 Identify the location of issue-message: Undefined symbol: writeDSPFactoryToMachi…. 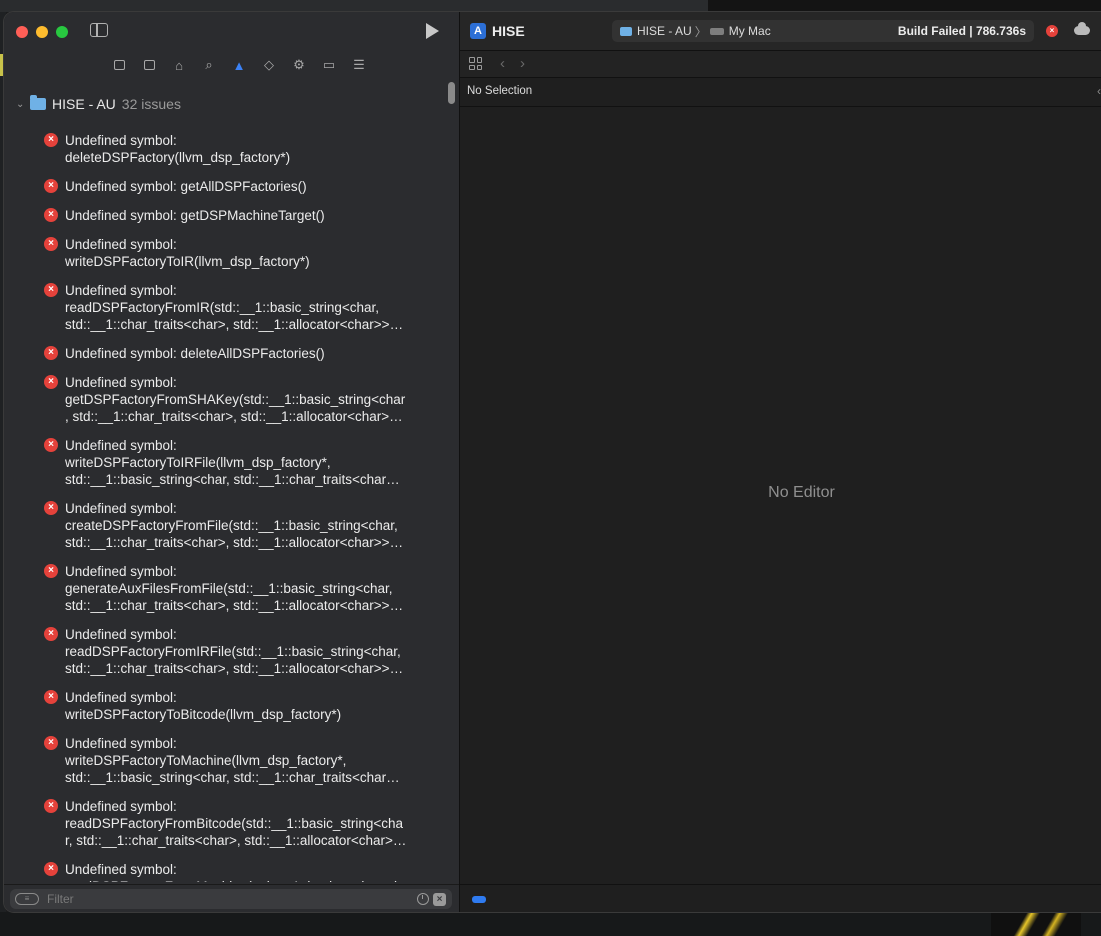
(232, 760).